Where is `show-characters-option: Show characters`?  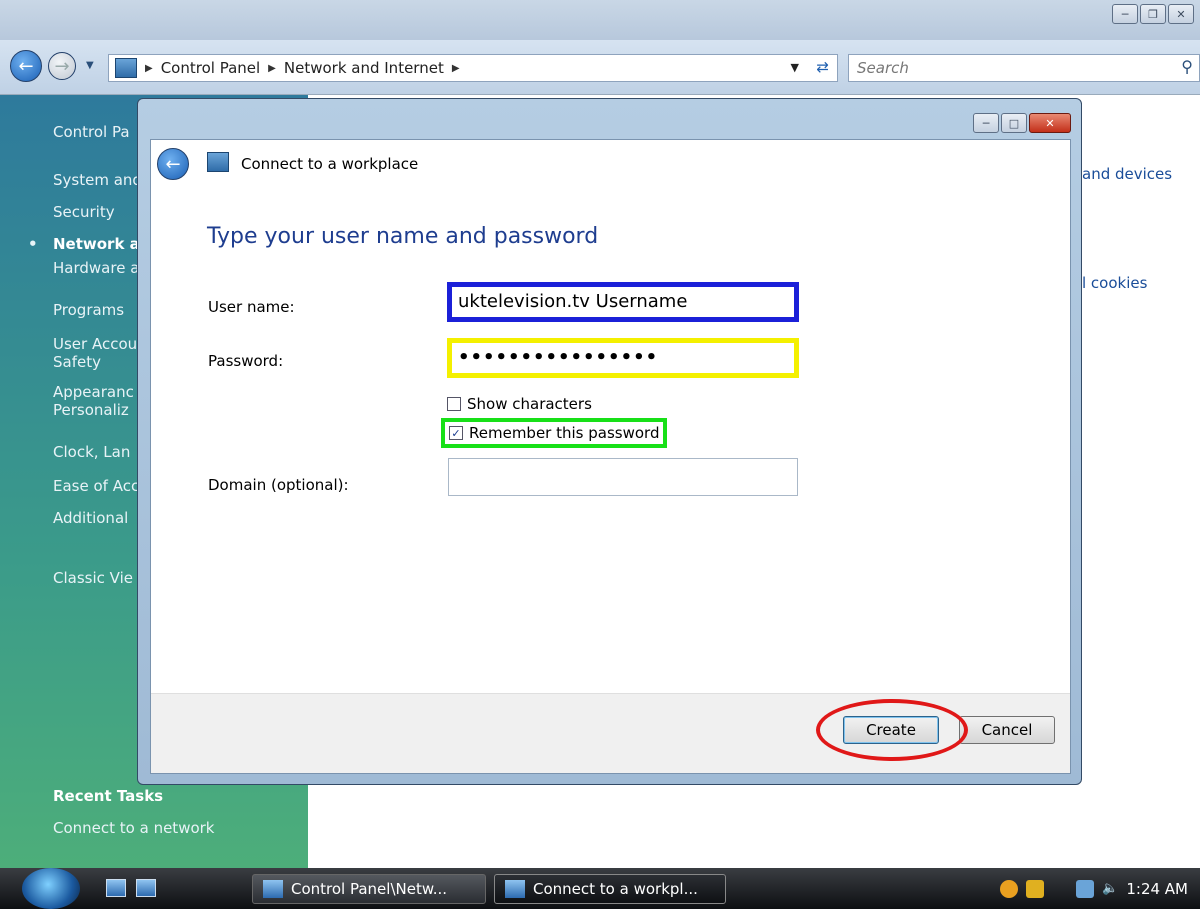
show-characters-option: Show characters is located at coordinates (519, 404).